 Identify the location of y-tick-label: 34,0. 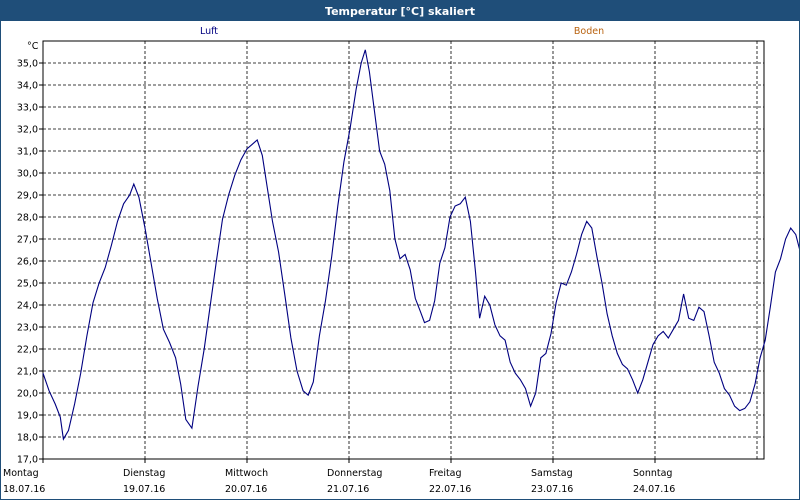
(27, 86).